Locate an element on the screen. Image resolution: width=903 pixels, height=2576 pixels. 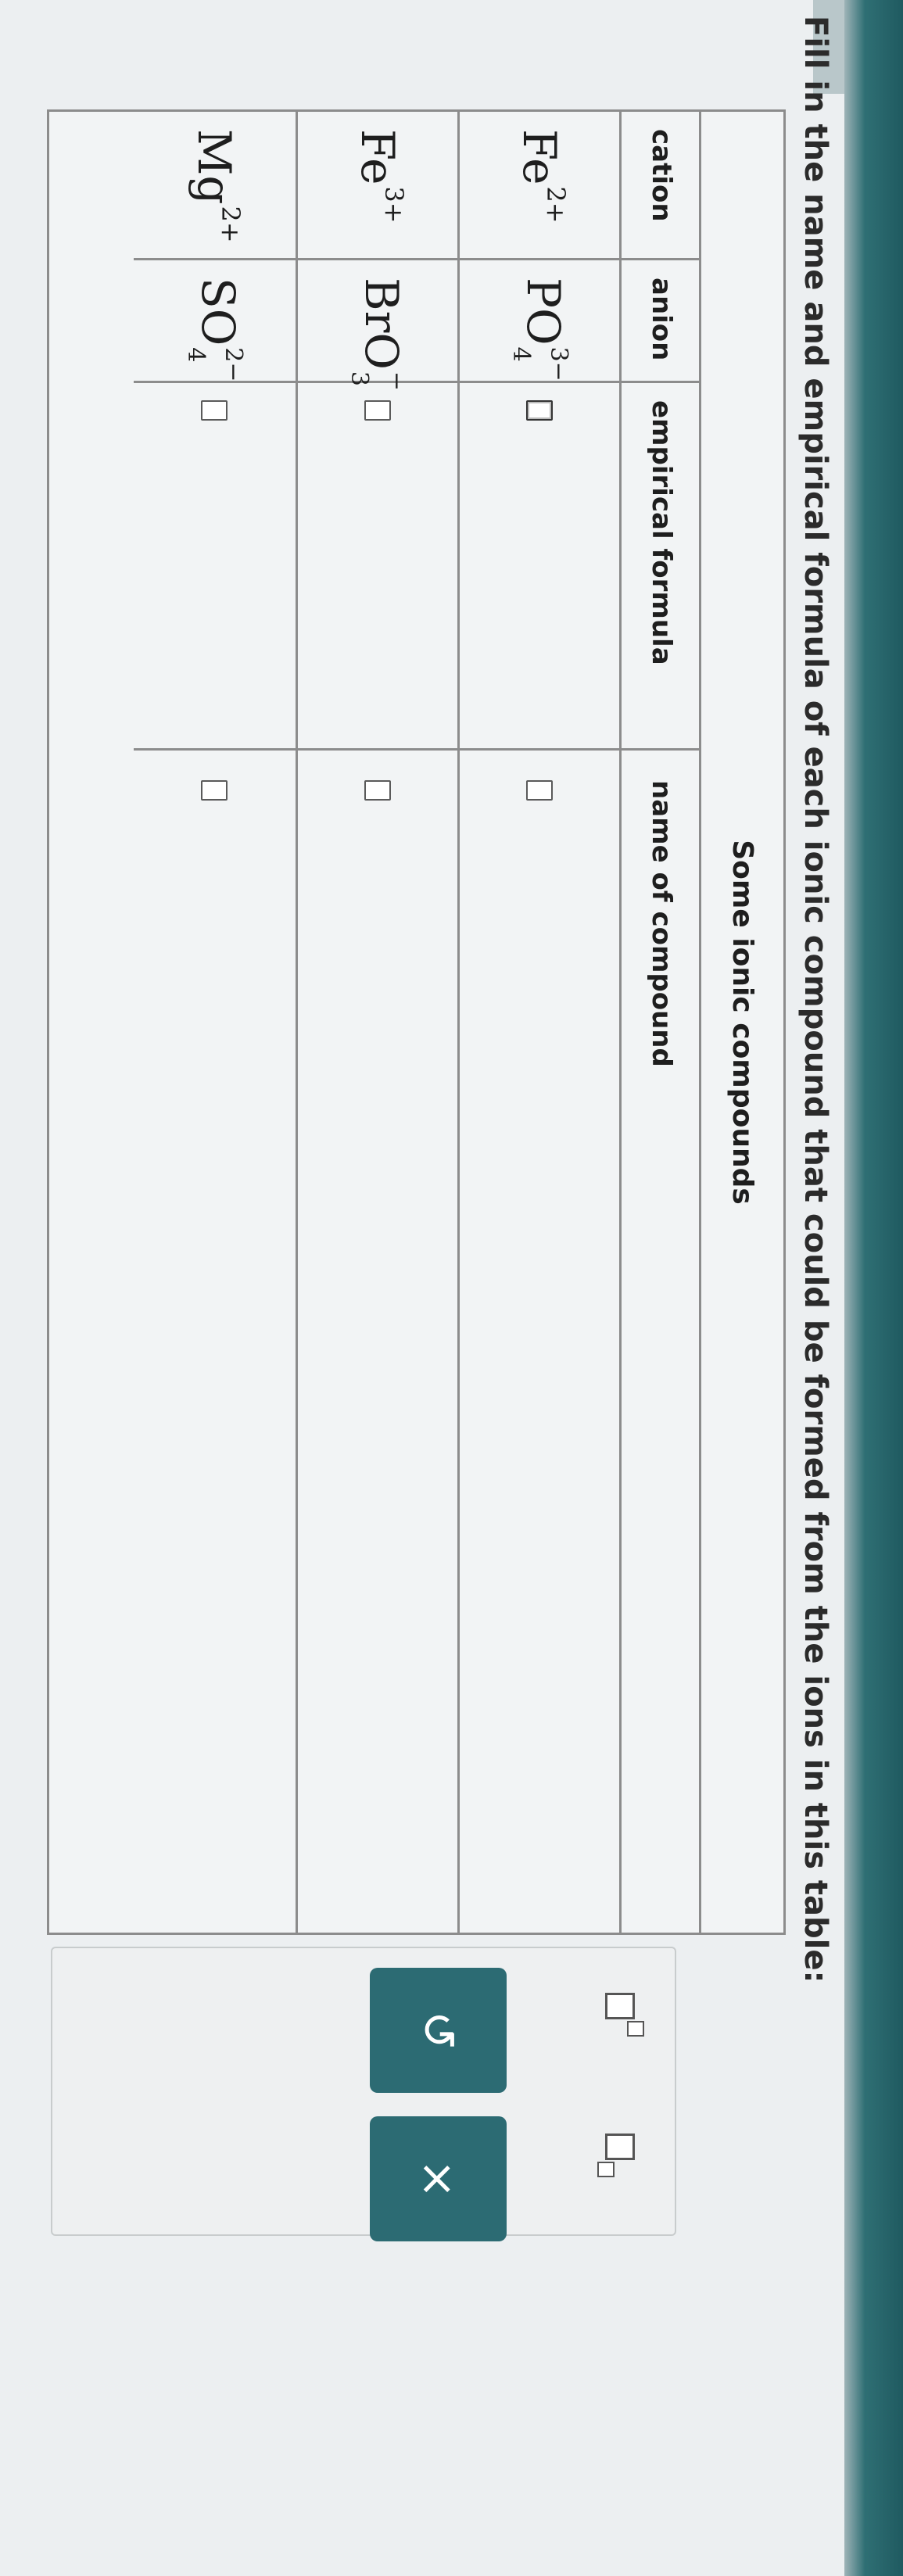
anion-cell: SO 2− 4 is located at coordinates (215, 321).